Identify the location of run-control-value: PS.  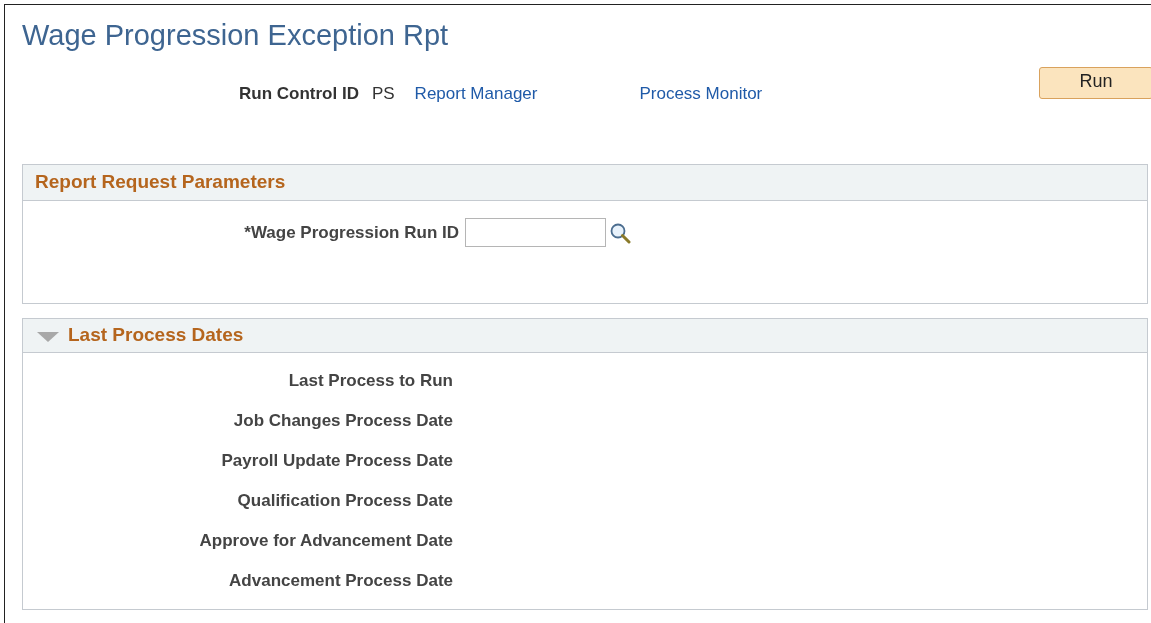
(383, 94).